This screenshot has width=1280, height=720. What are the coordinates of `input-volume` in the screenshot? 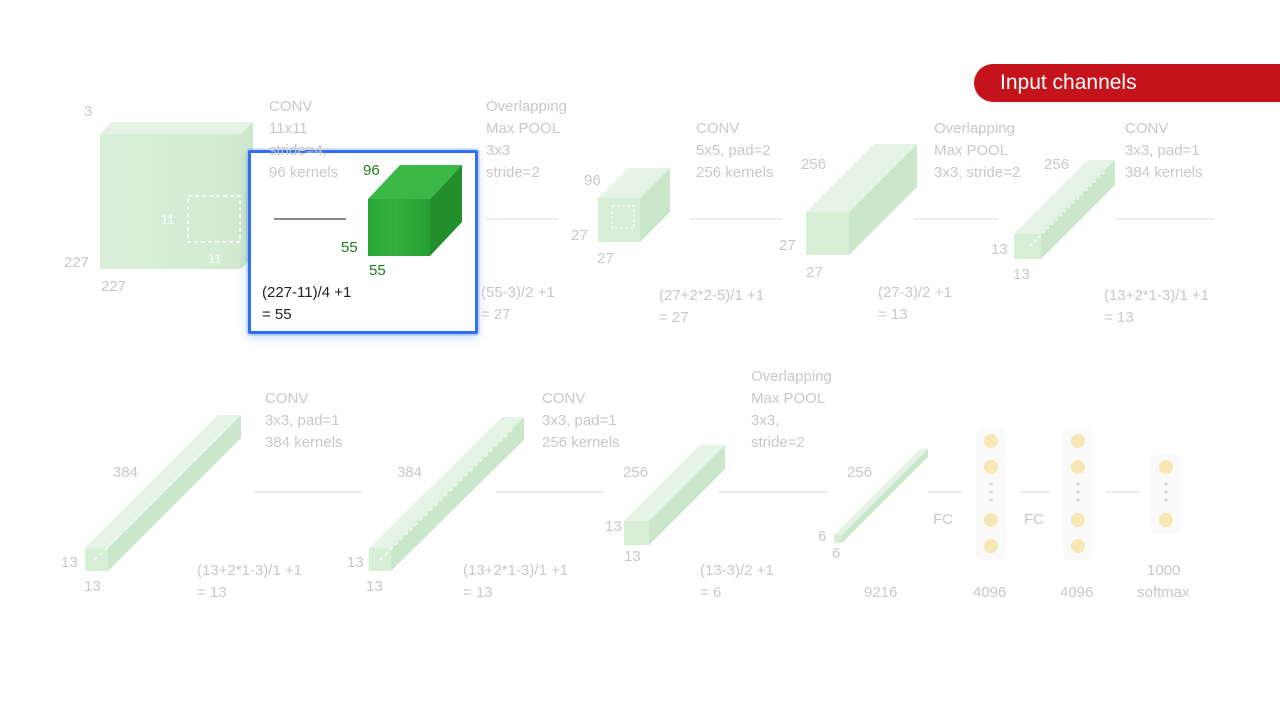 It's located at (176, 195).